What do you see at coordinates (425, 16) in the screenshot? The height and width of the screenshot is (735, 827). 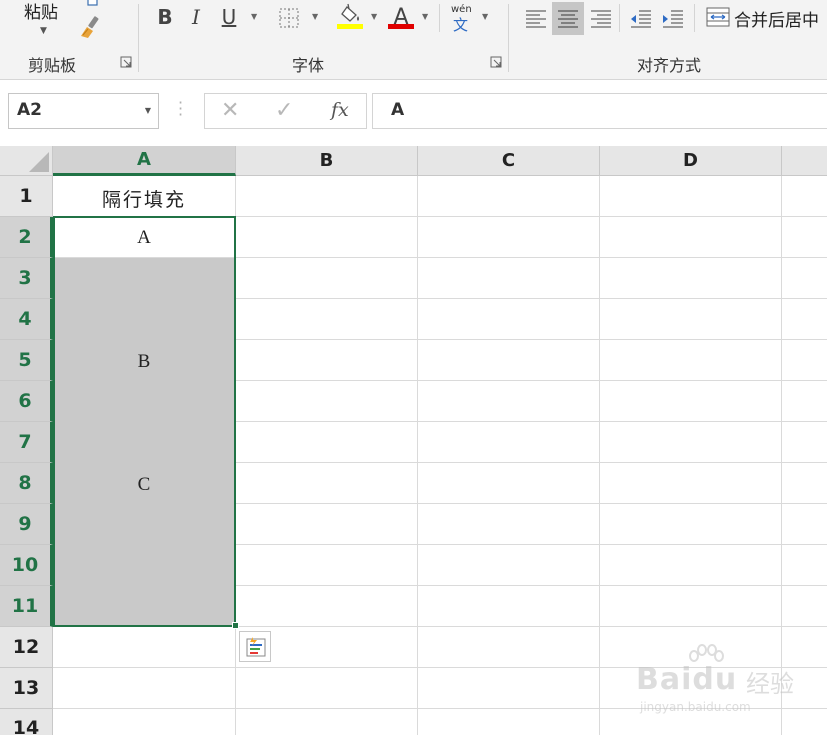 I see `font-color-dropdown-icon: ▼` at bounding box center [425, 16].